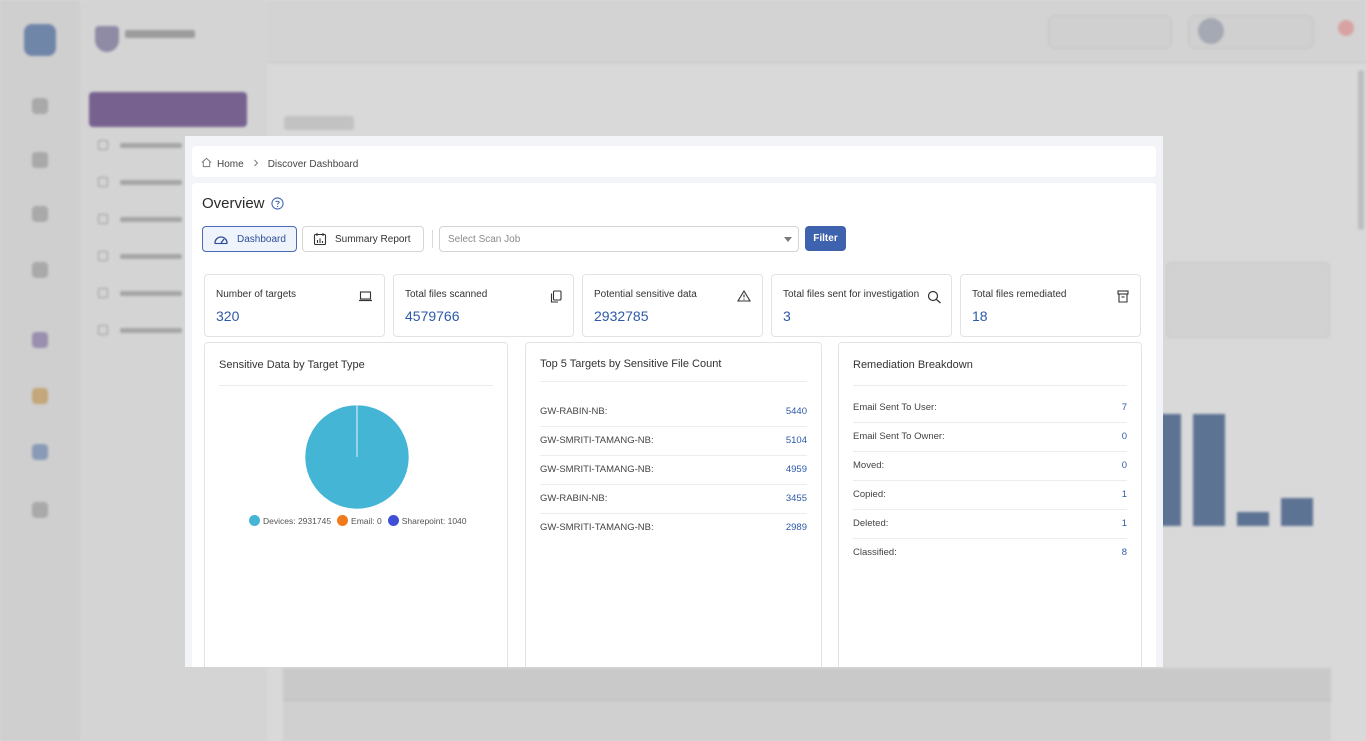 Image resolution: width=1366 pixels, height=741 pixels. I want to click on legend-item: Sharepoint: 1040, so click(427, 520).